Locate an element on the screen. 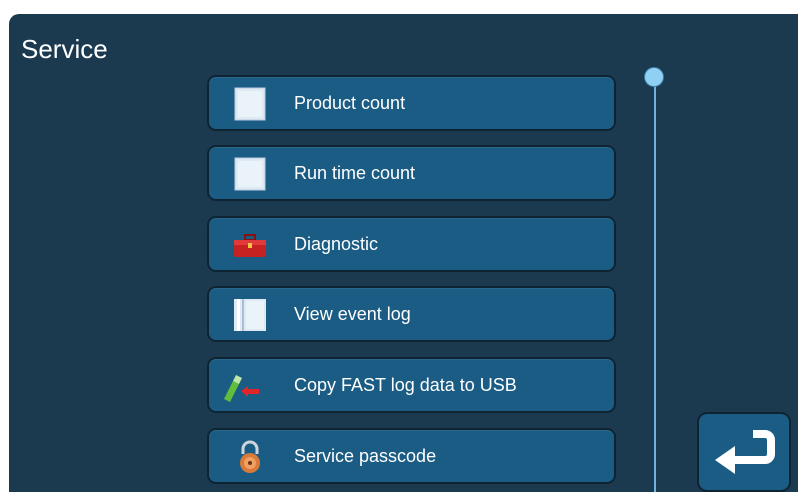  usb-copy-icon is located at coordinates (241, 388).